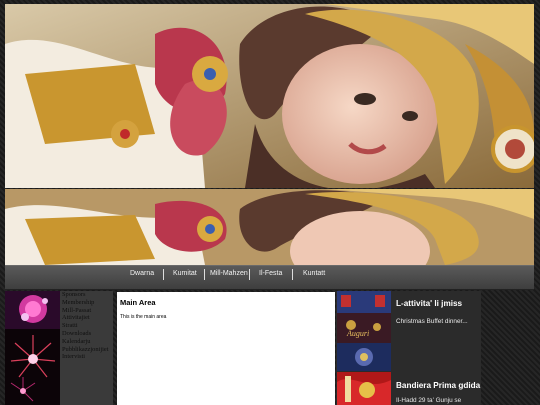 The height and width of the screenshot is (405, 540). I want to click on news-text: Il-Hadd 29 ta' Gunju se, so click(429, 400).